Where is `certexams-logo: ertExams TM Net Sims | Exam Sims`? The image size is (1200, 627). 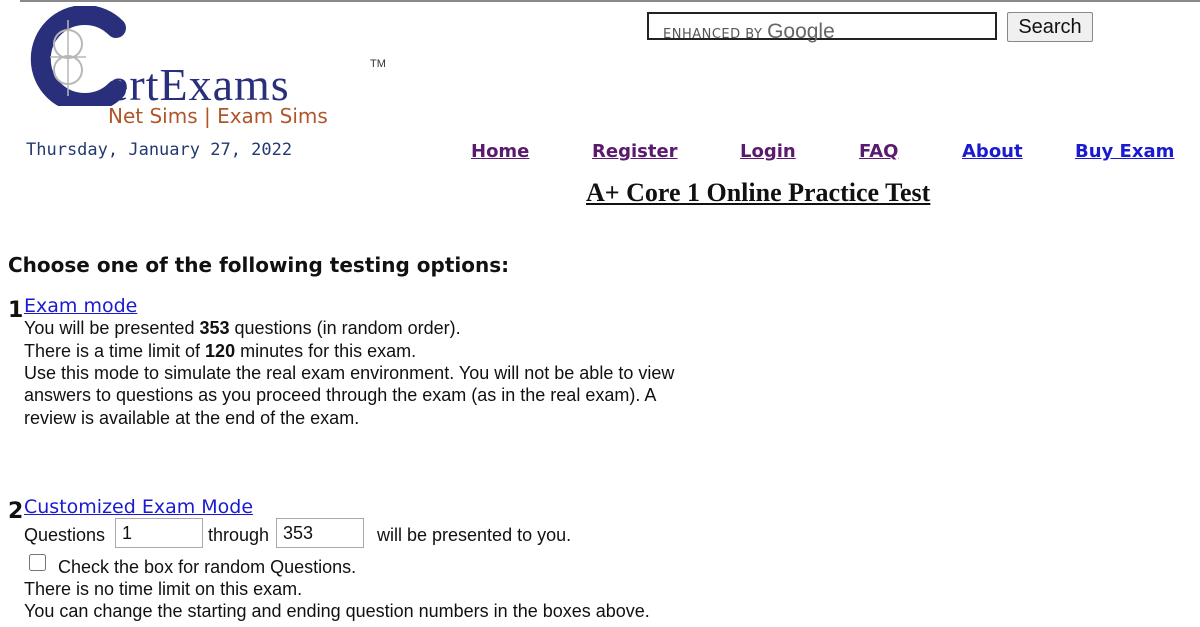
certexams-logo: ertExams TM Net Sims | Exam Sims is located at coordinates (210, 67).